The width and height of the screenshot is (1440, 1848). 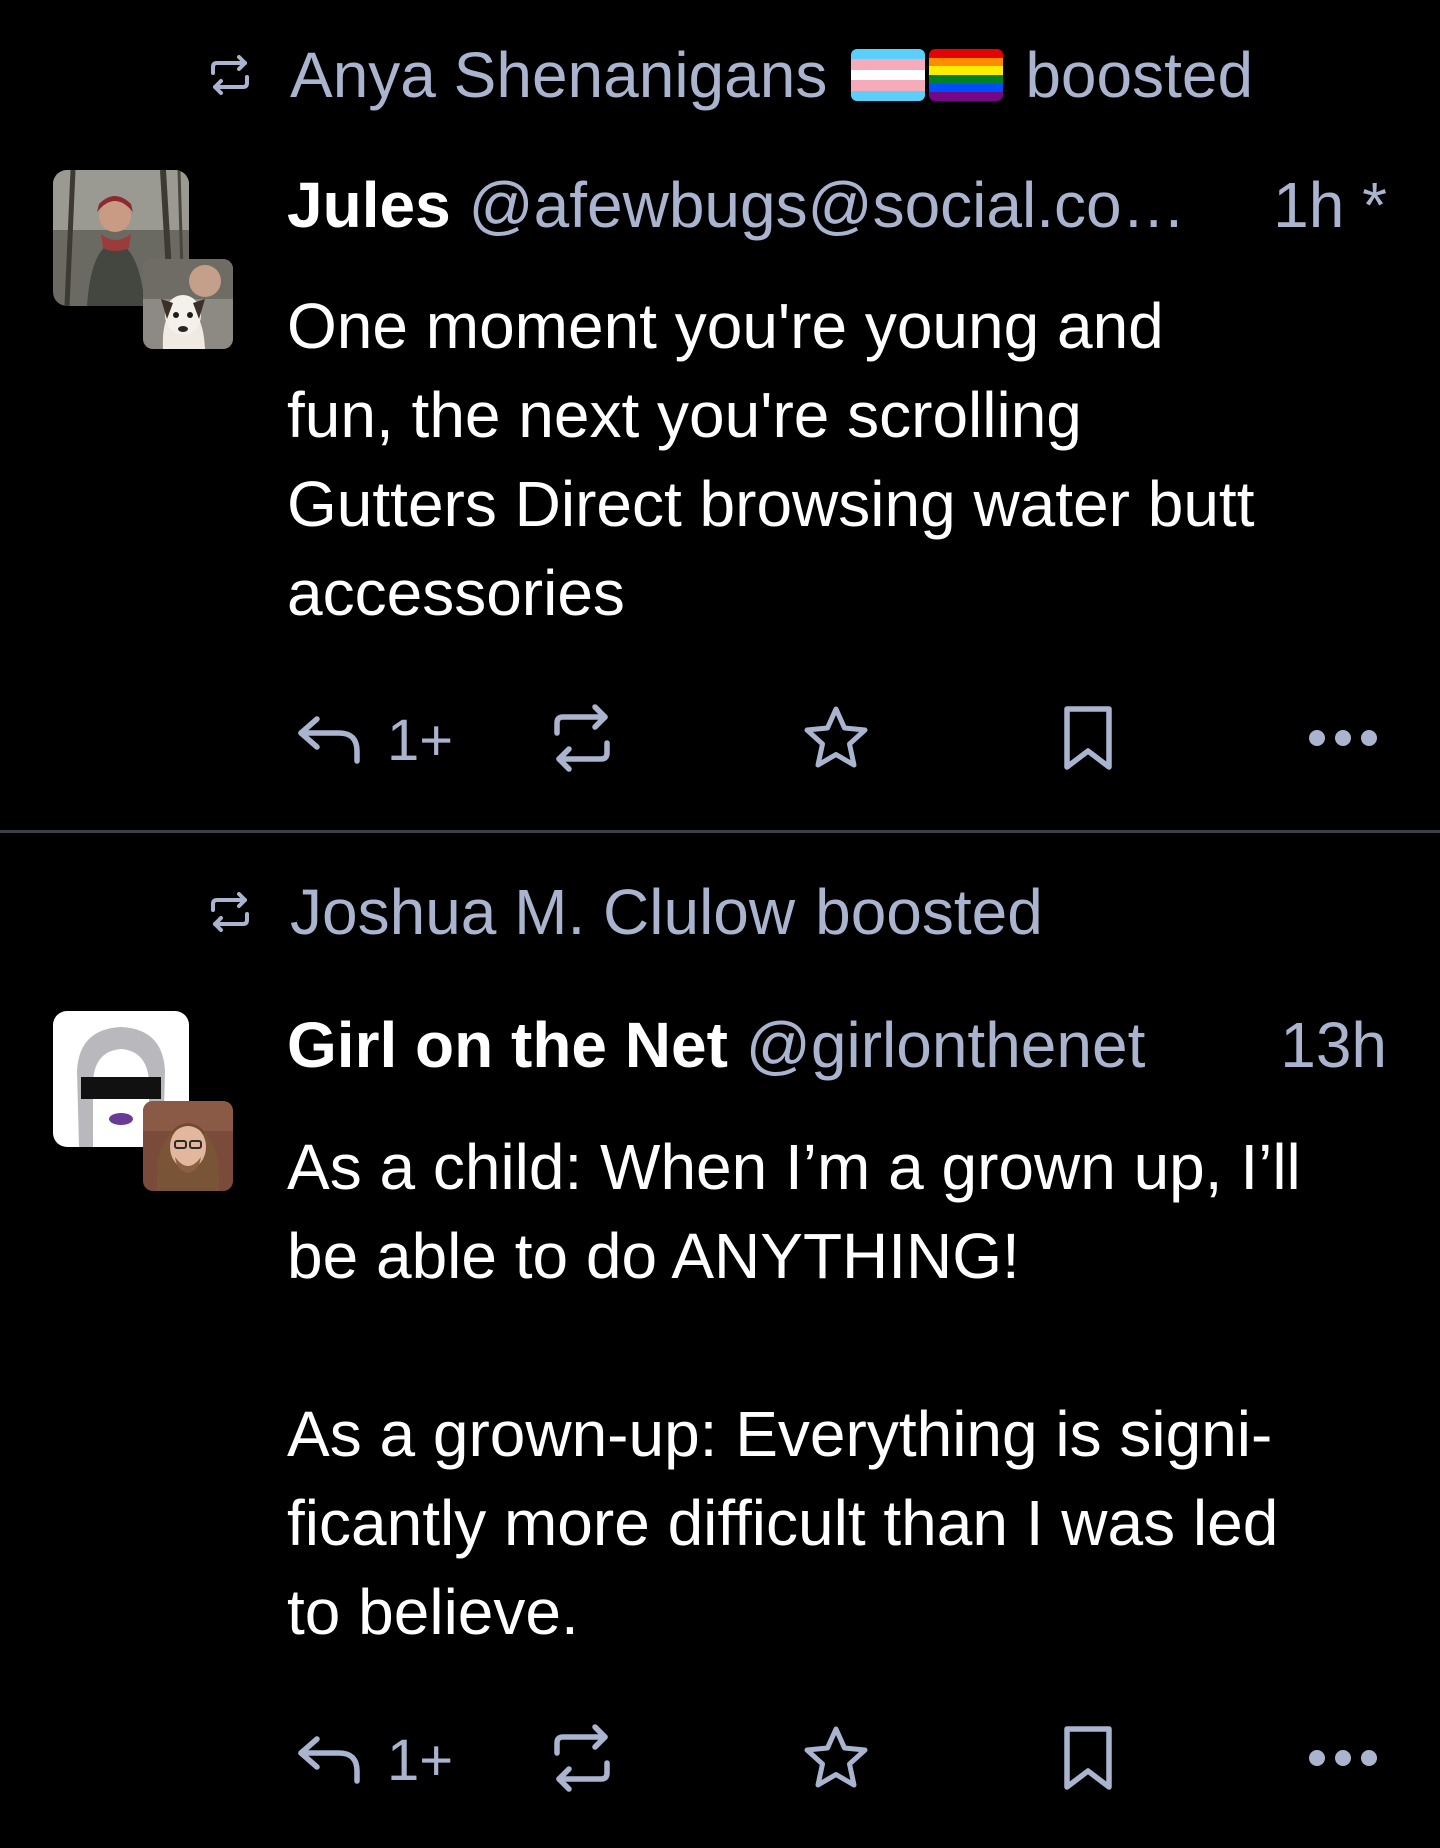 I want to click on content-line: One moment you're young and, so click(x=725, y=326).